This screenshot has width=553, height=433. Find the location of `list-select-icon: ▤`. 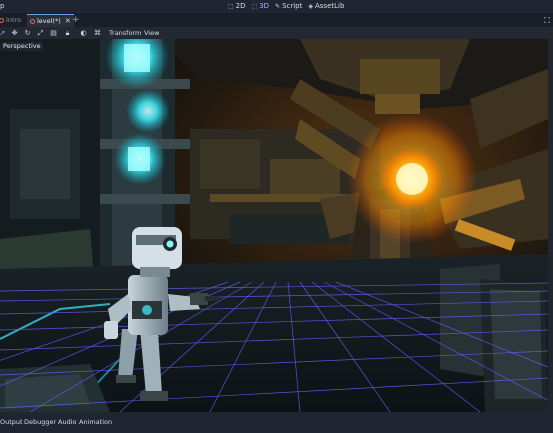

list-select-icon: ▤ is located at coordinates (53, 33).